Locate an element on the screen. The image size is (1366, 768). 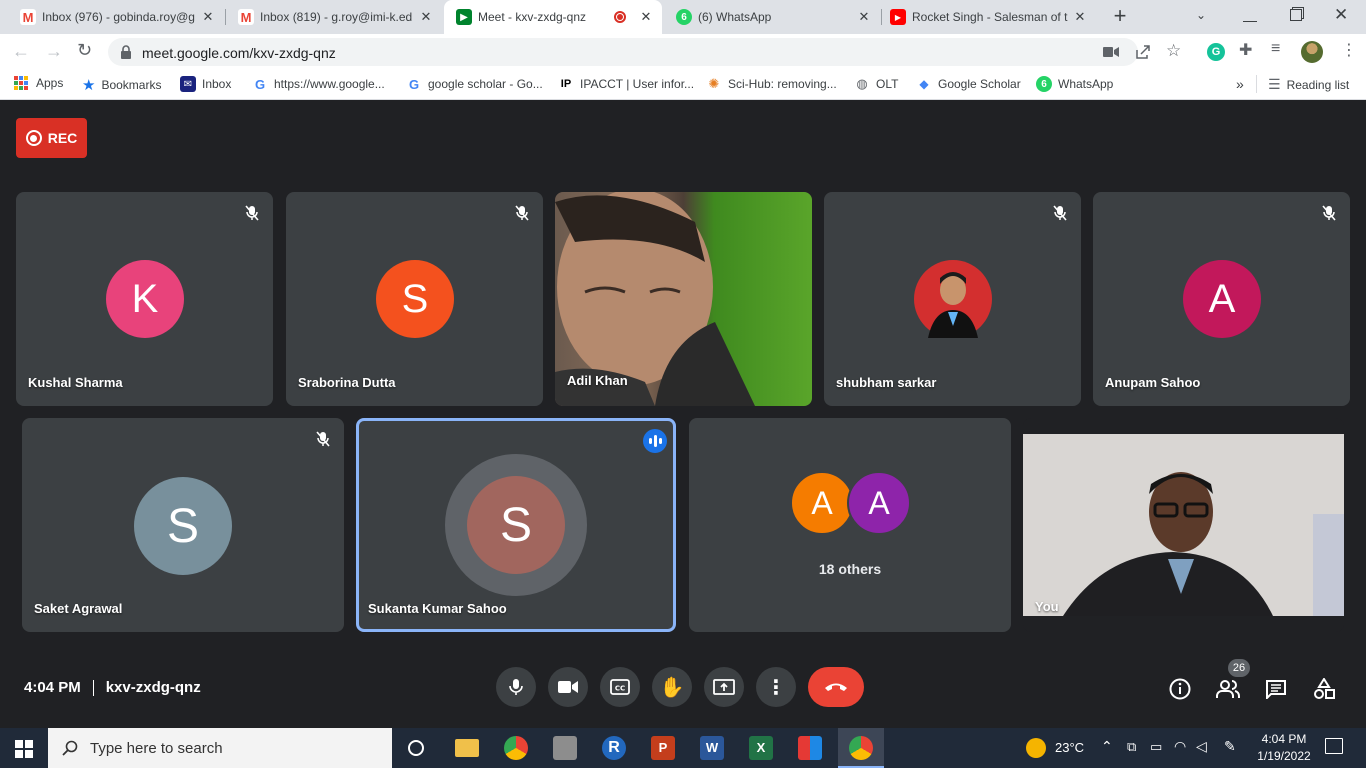
chrome-icon is located at coordinates (861, 748).